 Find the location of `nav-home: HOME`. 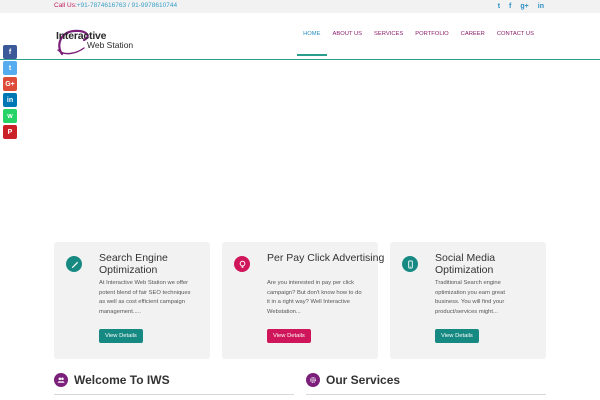

nav-home: HOME is located at coordinates (312, 45).